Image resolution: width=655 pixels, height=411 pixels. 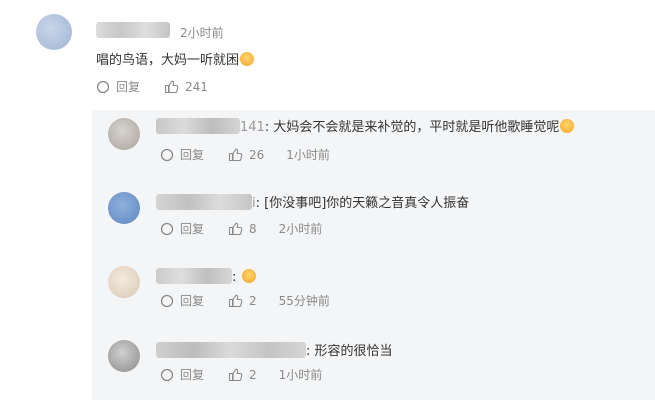 I want to click on like-button: 8, so click(x=242, y=228).